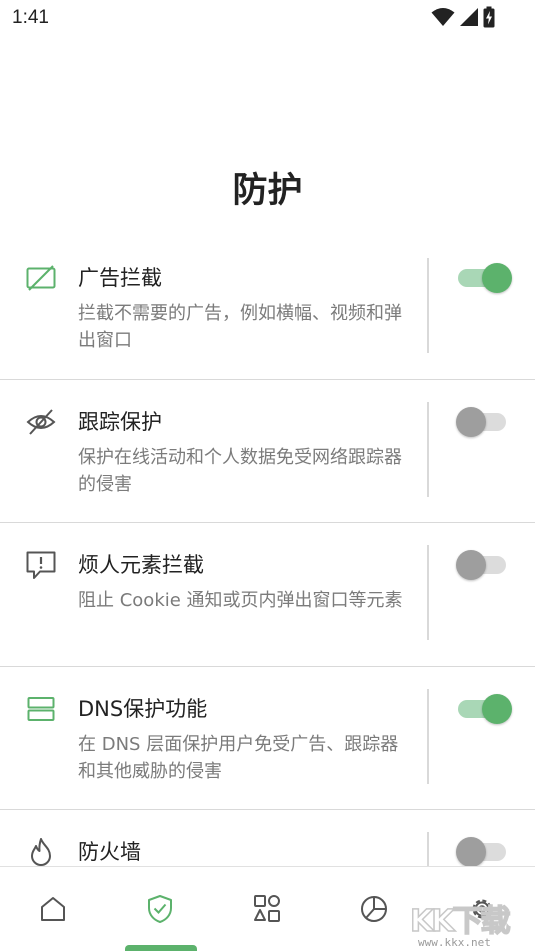  Describe the element at coordinates (267, 909) in the screenshot. I see `apps-shapes-icon` at that location.